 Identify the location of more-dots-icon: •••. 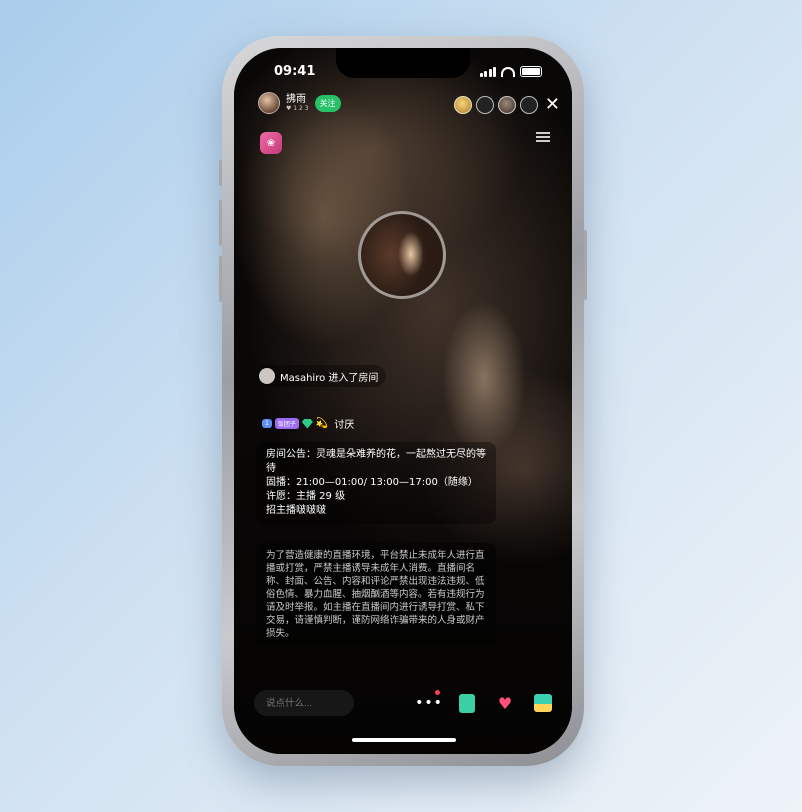
(429, 703).